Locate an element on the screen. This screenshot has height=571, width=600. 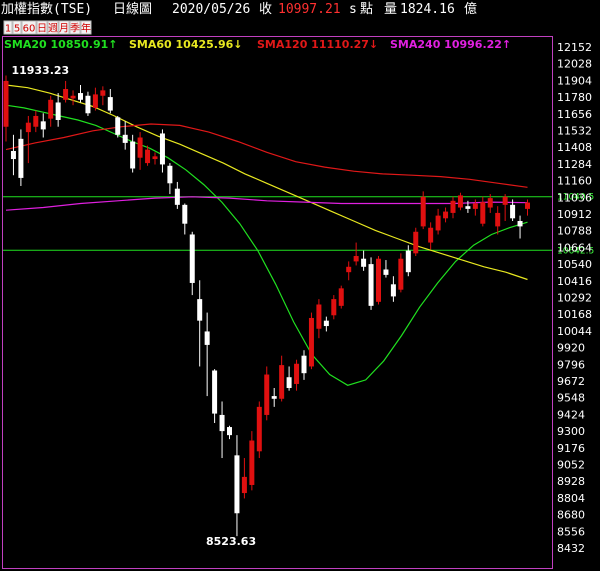
tab-月: 月 is located at coordinates (64, 27).